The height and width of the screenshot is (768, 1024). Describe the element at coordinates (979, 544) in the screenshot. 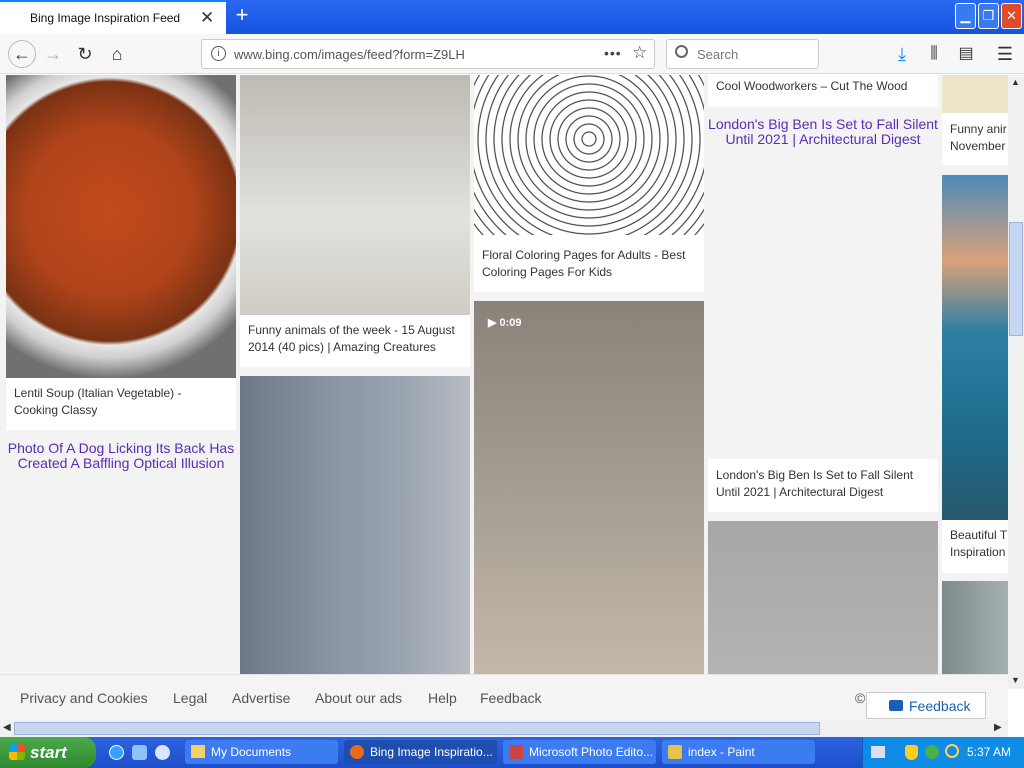

I see `card-caption: Beautiful T Inspiration` at that location.